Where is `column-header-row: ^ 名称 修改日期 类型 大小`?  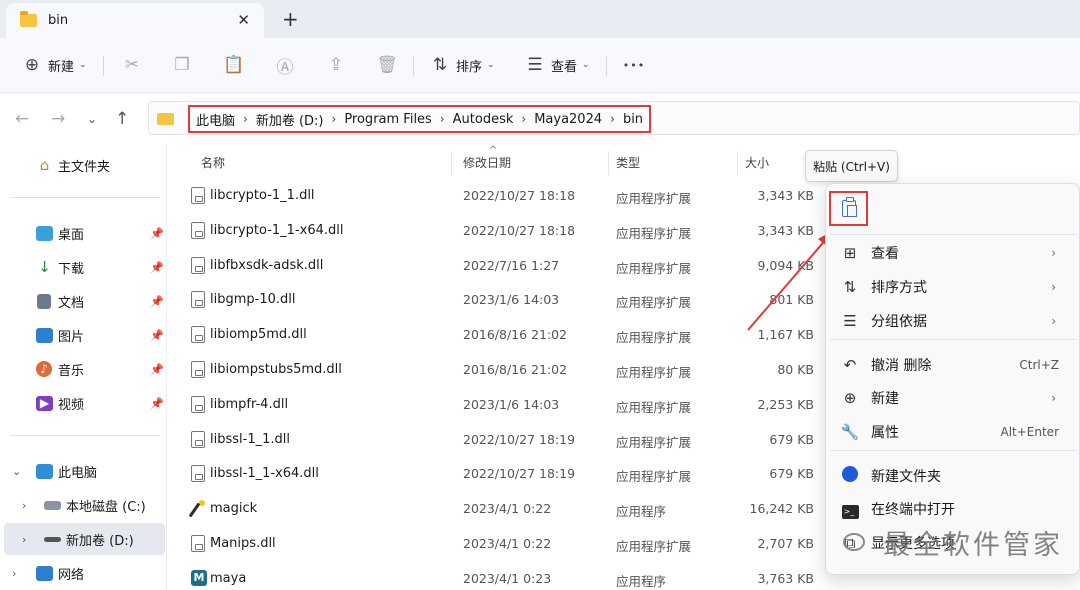
column-header-row: ^ 名称 修改日期 类型 大小 is located at coordinates (623, 162).